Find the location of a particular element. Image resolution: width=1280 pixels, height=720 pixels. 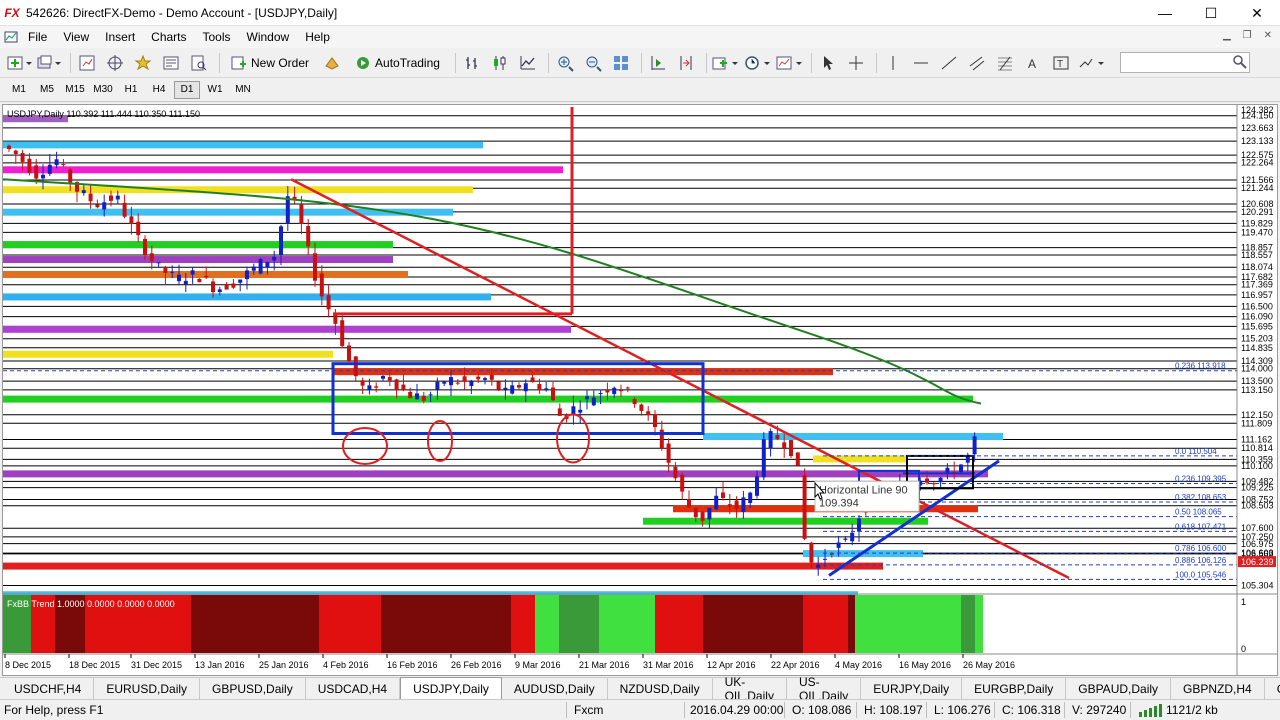

tester-button is located at coordinates (199, 63).